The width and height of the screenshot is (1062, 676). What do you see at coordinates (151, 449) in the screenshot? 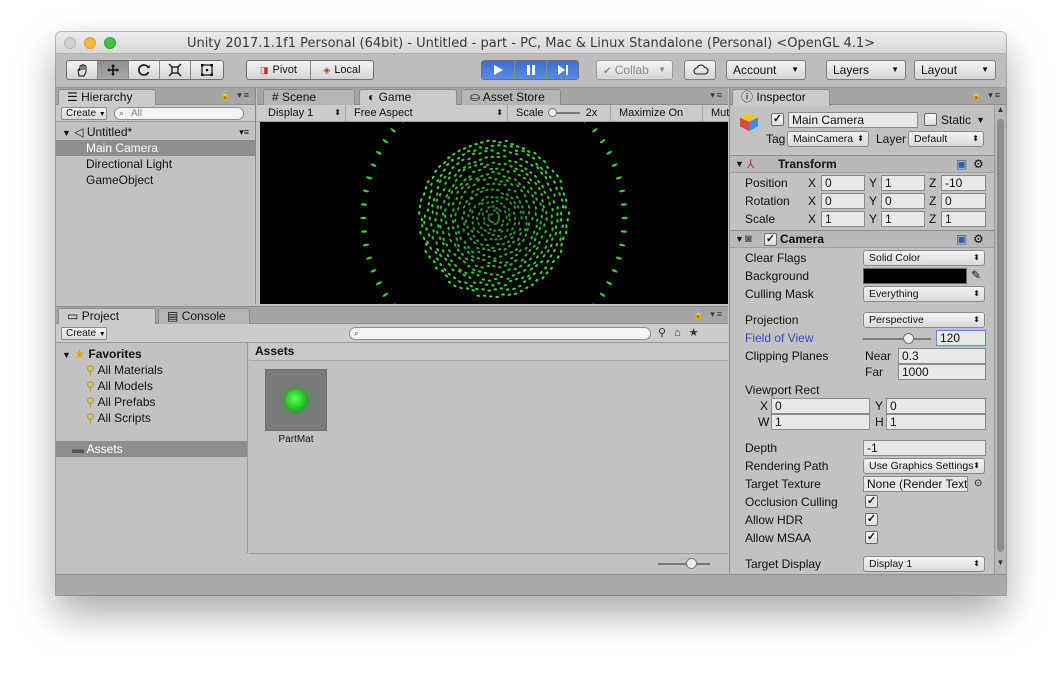
I see `assets-folder-row: ▬ Assets` at bounding box center [151, 449].